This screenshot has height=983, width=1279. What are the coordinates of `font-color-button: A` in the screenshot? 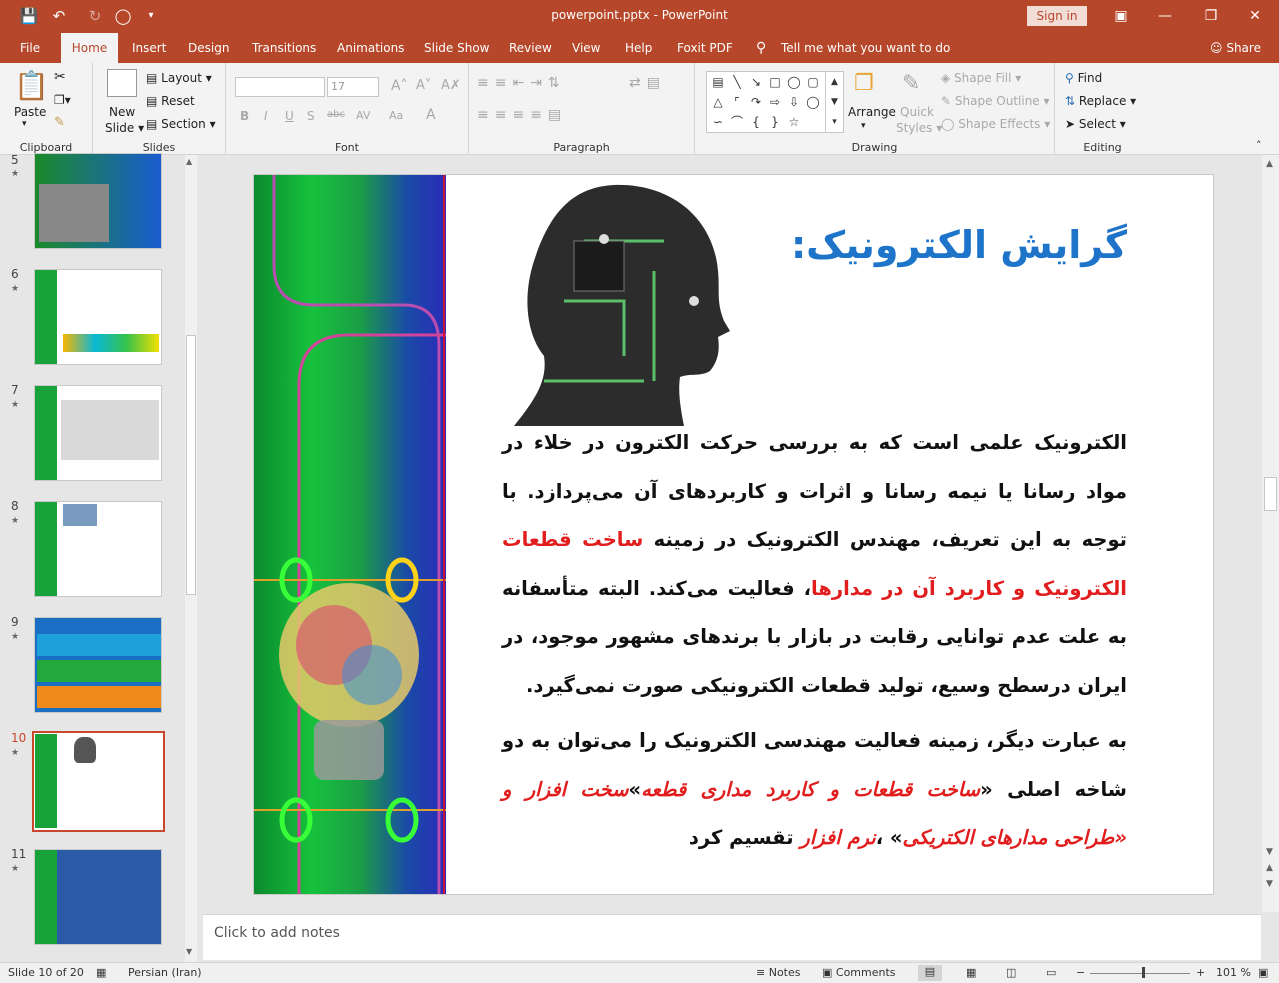 It's located at (431, 115).